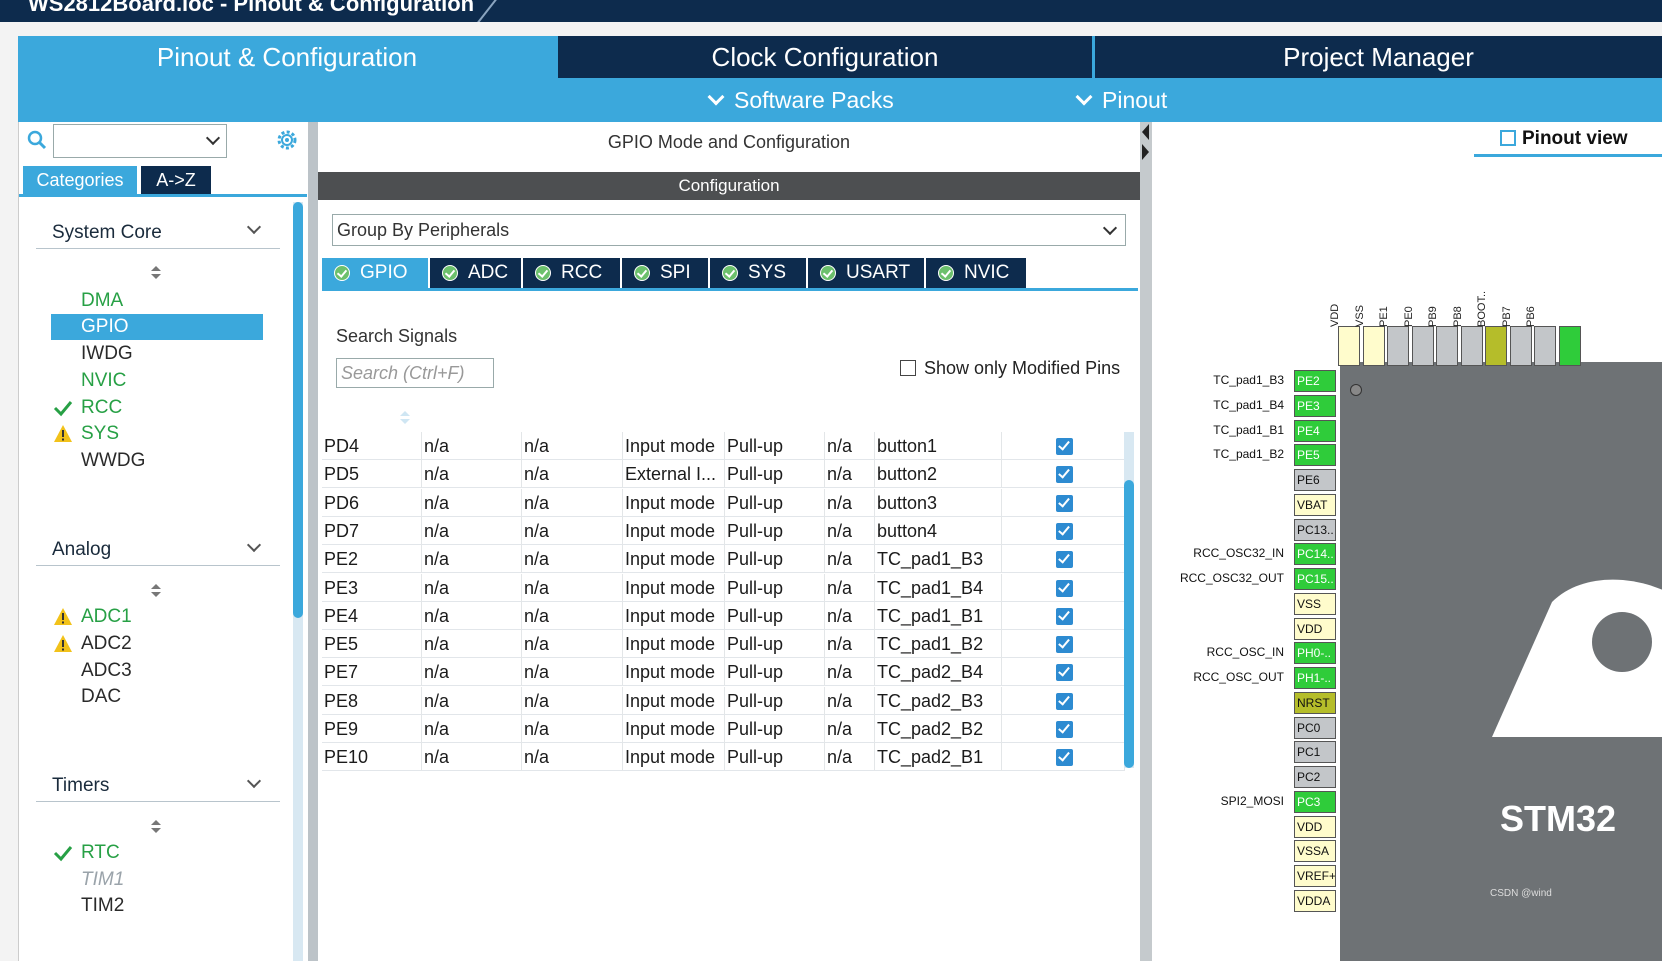 This screenshot has height=961, width=1662. Describe the element at coordinates (908, 368) in the screenshot. I see `checkbox` at that location.